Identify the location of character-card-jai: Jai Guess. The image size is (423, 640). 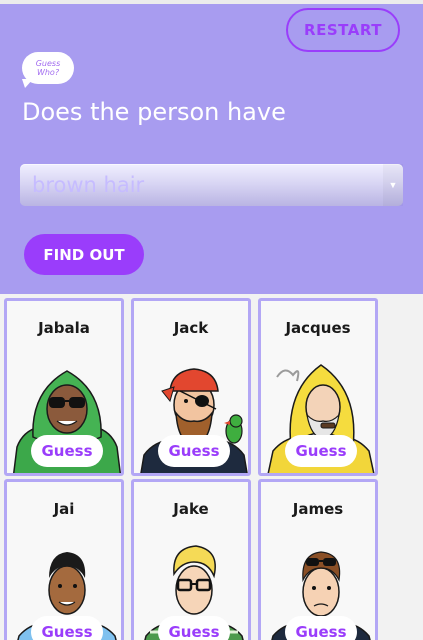
(64, 559).